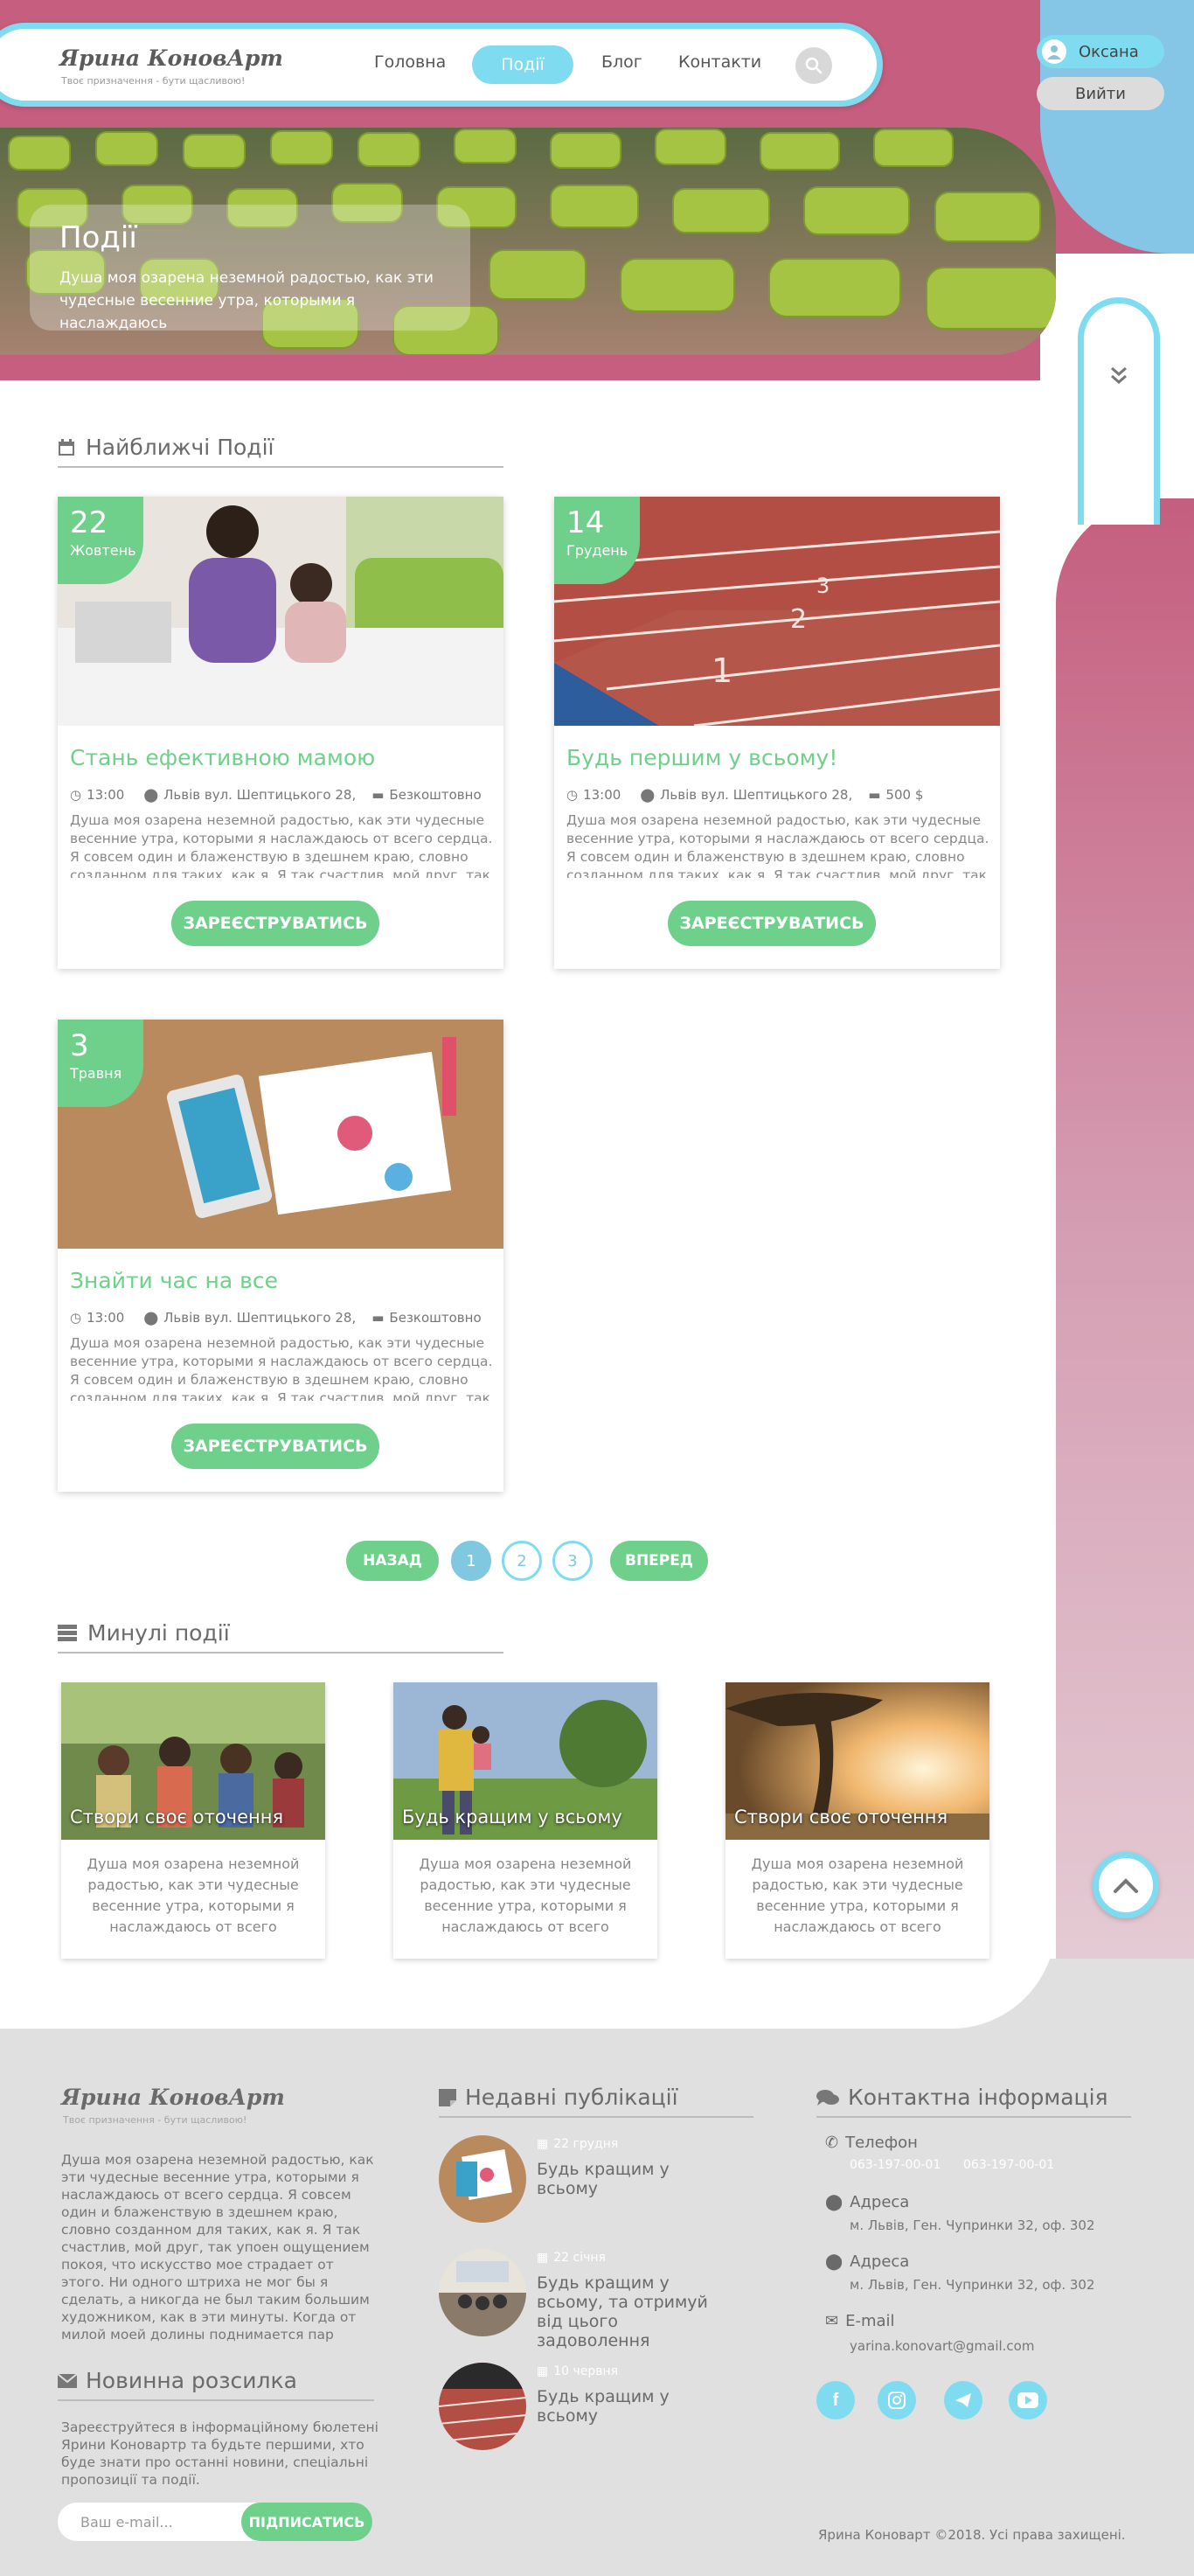 This screenshot has width=1194, height=2576. I want to click on newsletter-heading: Новинна розсилка, so click(177, 2380).